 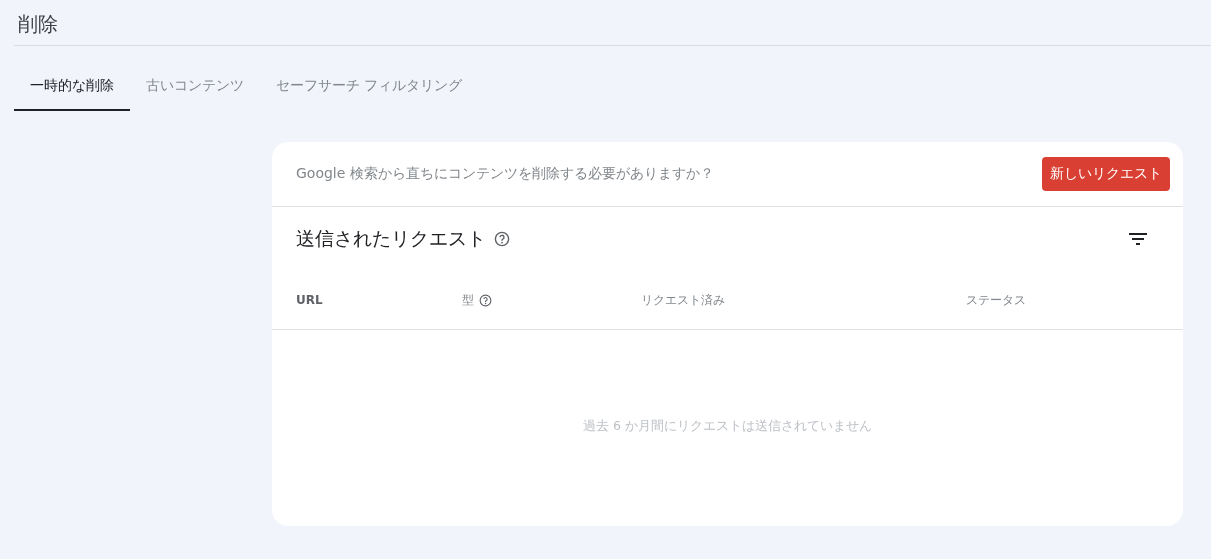 I want to click on tab: 古いコンテンツ, so click(x=195, y=86).